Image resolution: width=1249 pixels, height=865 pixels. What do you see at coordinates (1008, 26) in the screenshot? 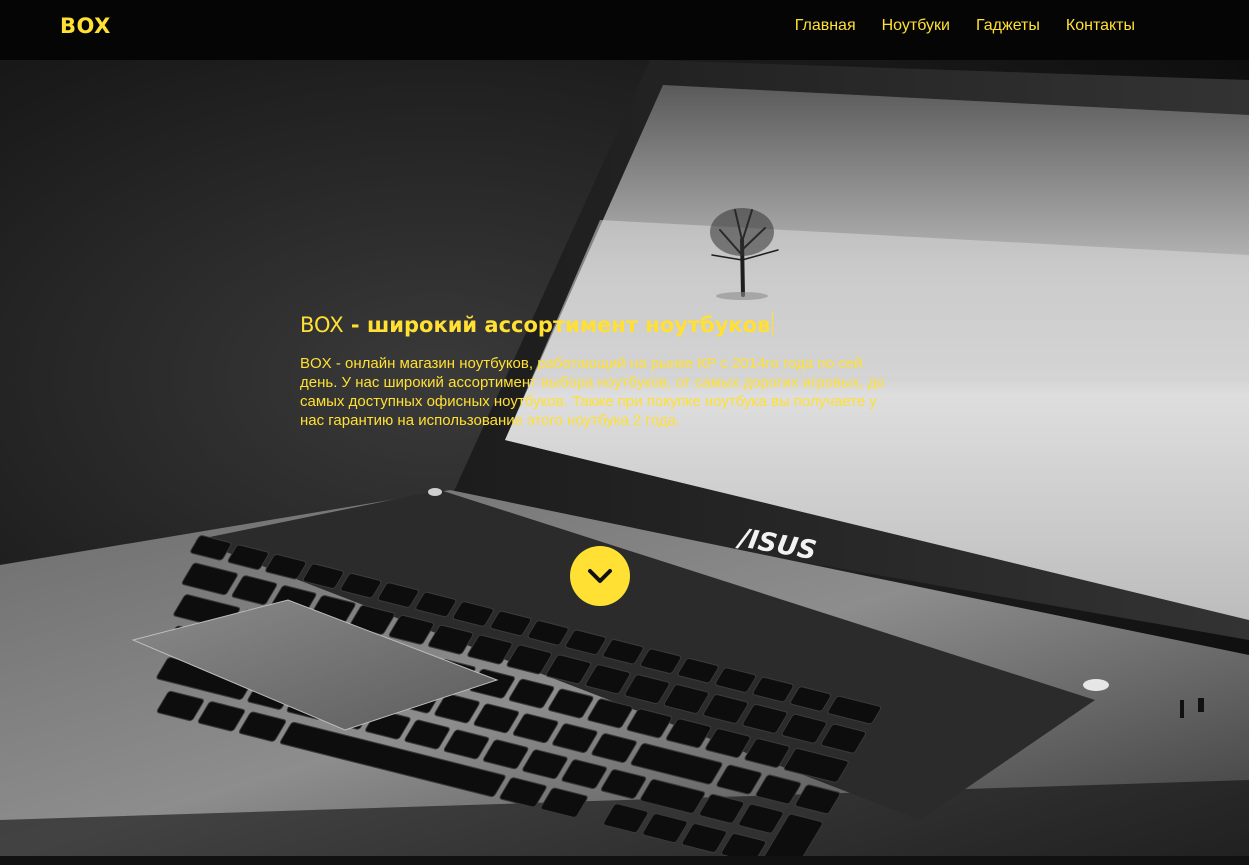
I see `nav-link-gadgets: Гаджеты` at bounding box center [1008, 26].